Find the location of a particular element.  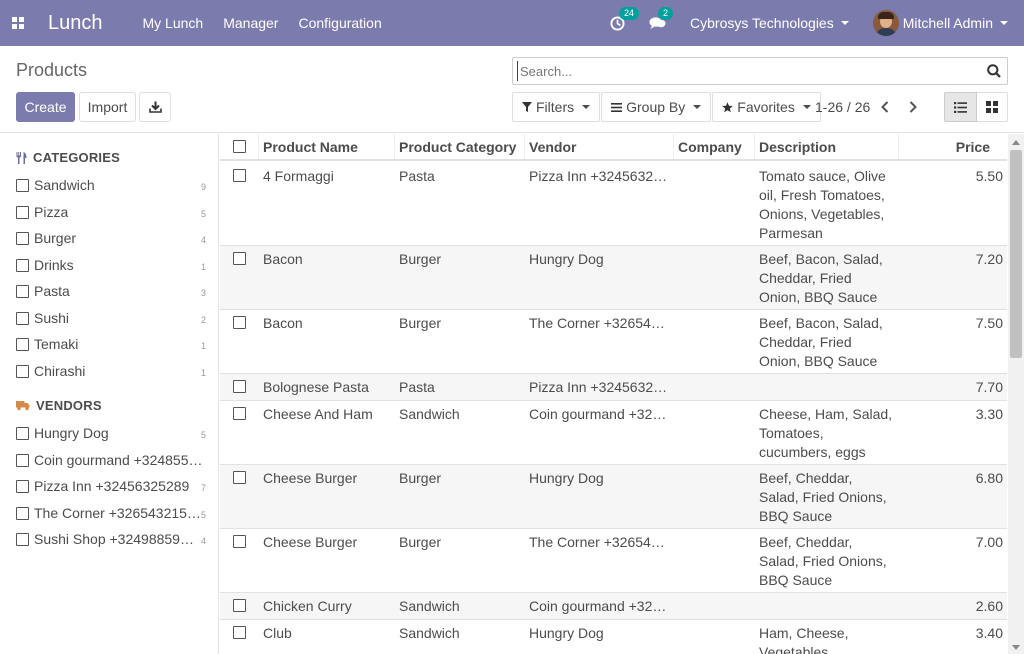

category-filter-drinks: Drinks 1 is located at coordinates (111, 265).